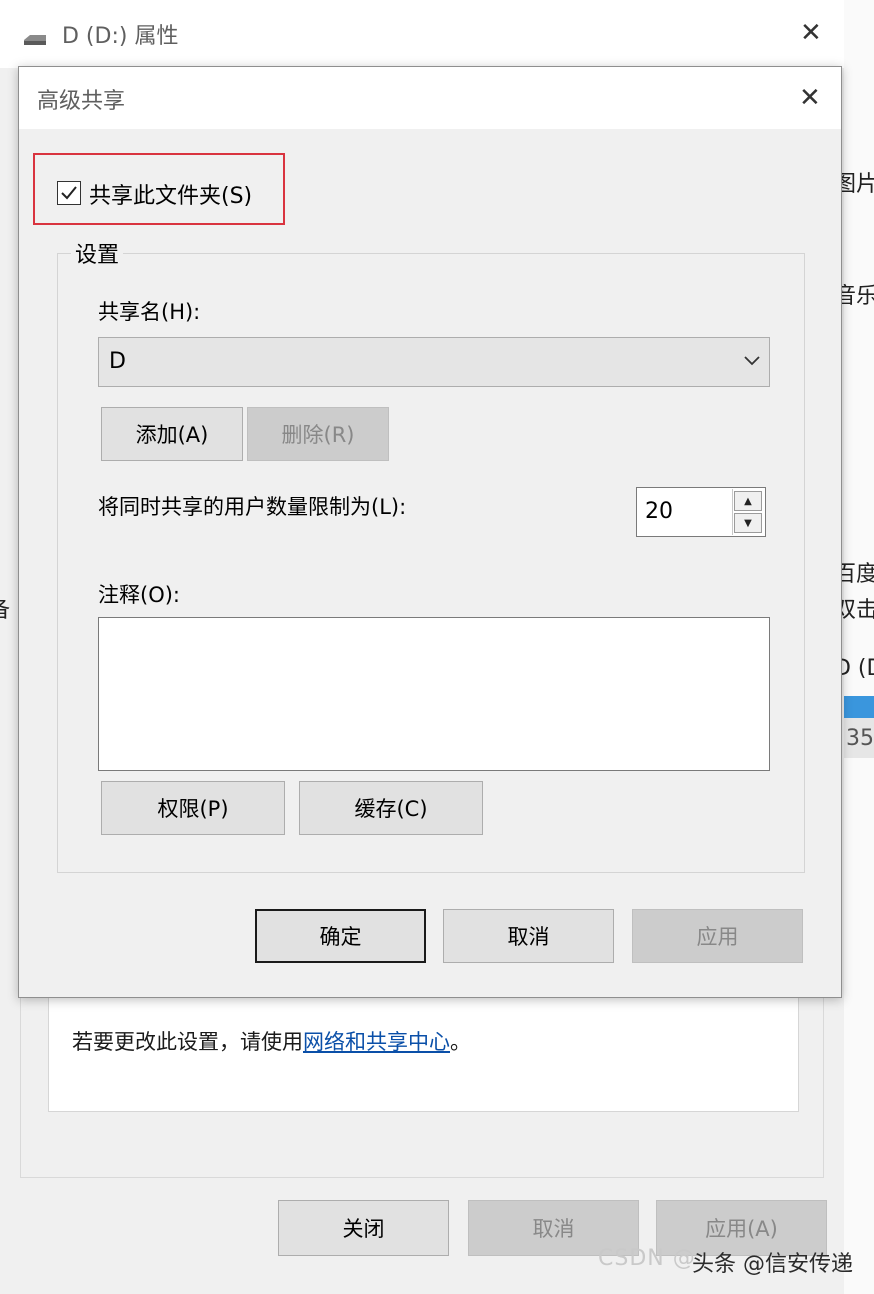  What do you see at coordinates (810, 98) in the screenshot?
I see `dialog-close-icon: ✕` at bounding box center [810, 98].